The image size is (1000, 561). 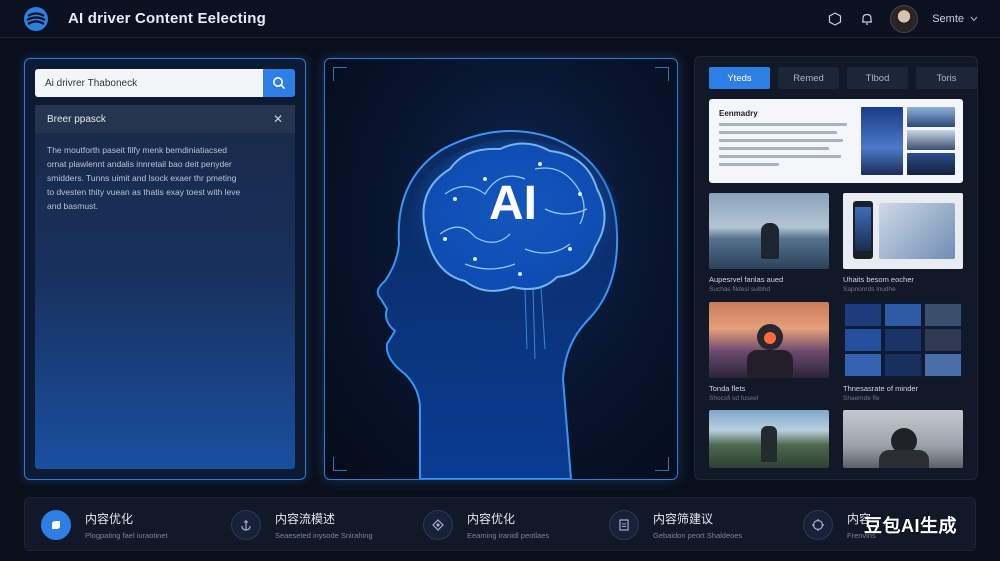 What do you see at coordinates (861, 398) in the screenshot?
I see `gallery-subcaption: Shaemde fle` at bounding box center [861, 398].